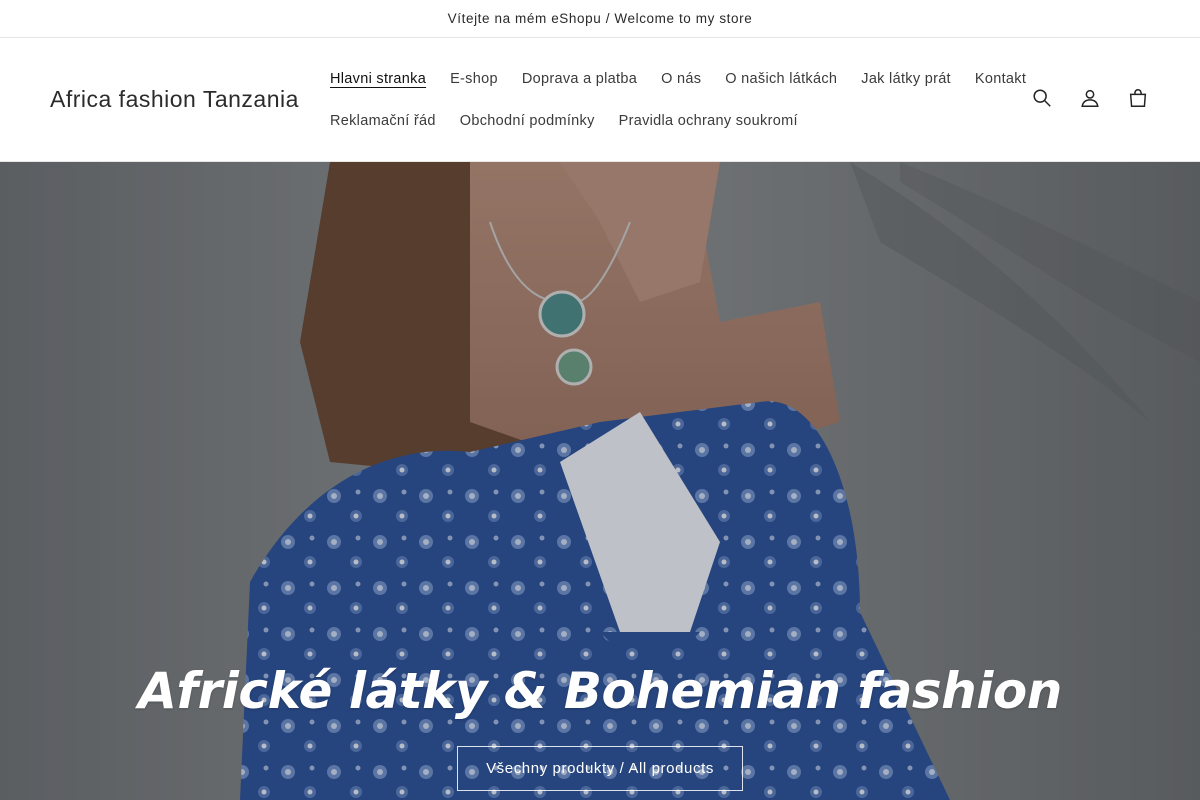 This screenshot has height=800, width=1200. I want to click on search-button, so click(1042, 98).